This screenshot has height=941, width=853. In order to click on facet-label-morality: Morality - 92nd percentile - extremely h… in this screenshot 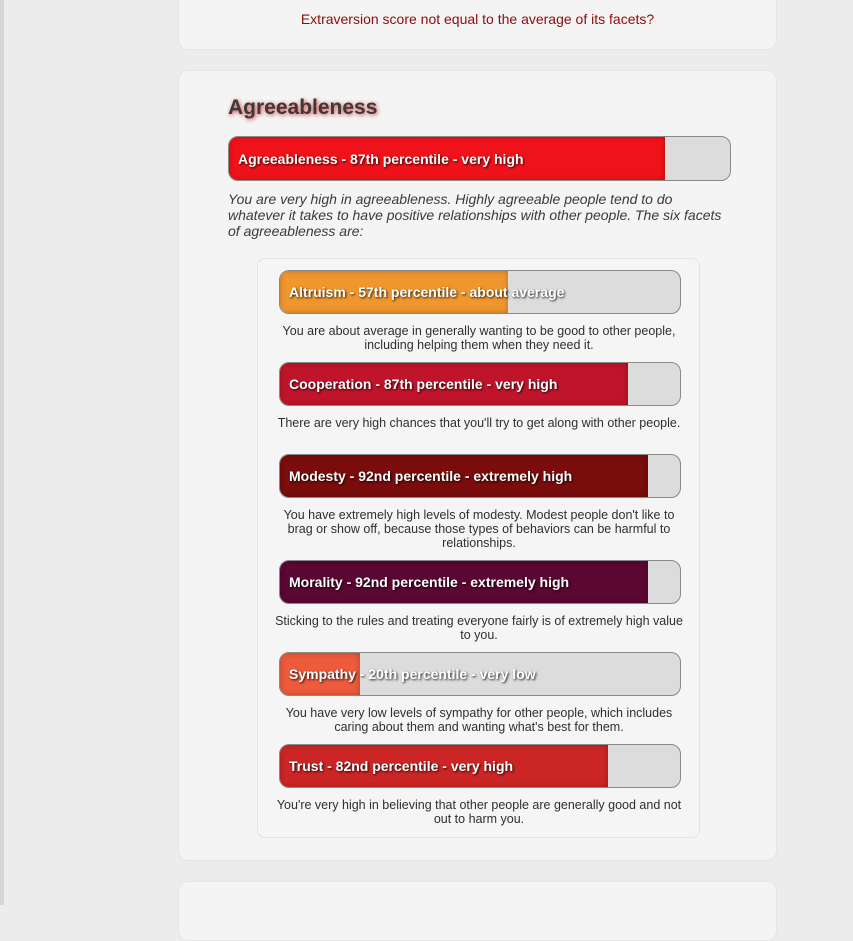, I will do `click(429, 582)`.